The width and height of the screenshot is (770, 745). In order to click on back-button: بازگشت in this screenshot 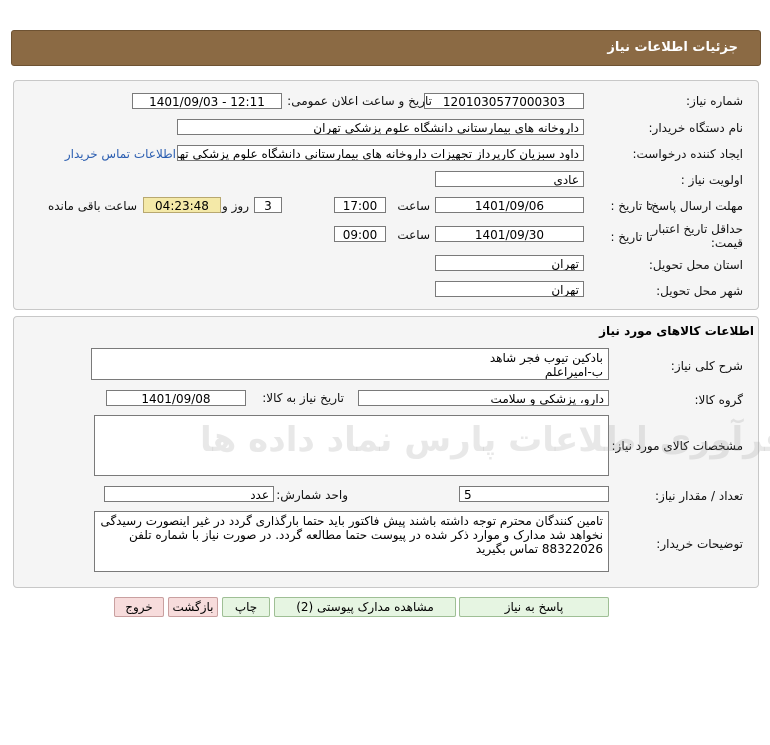, I will do `click(193, 607)`.